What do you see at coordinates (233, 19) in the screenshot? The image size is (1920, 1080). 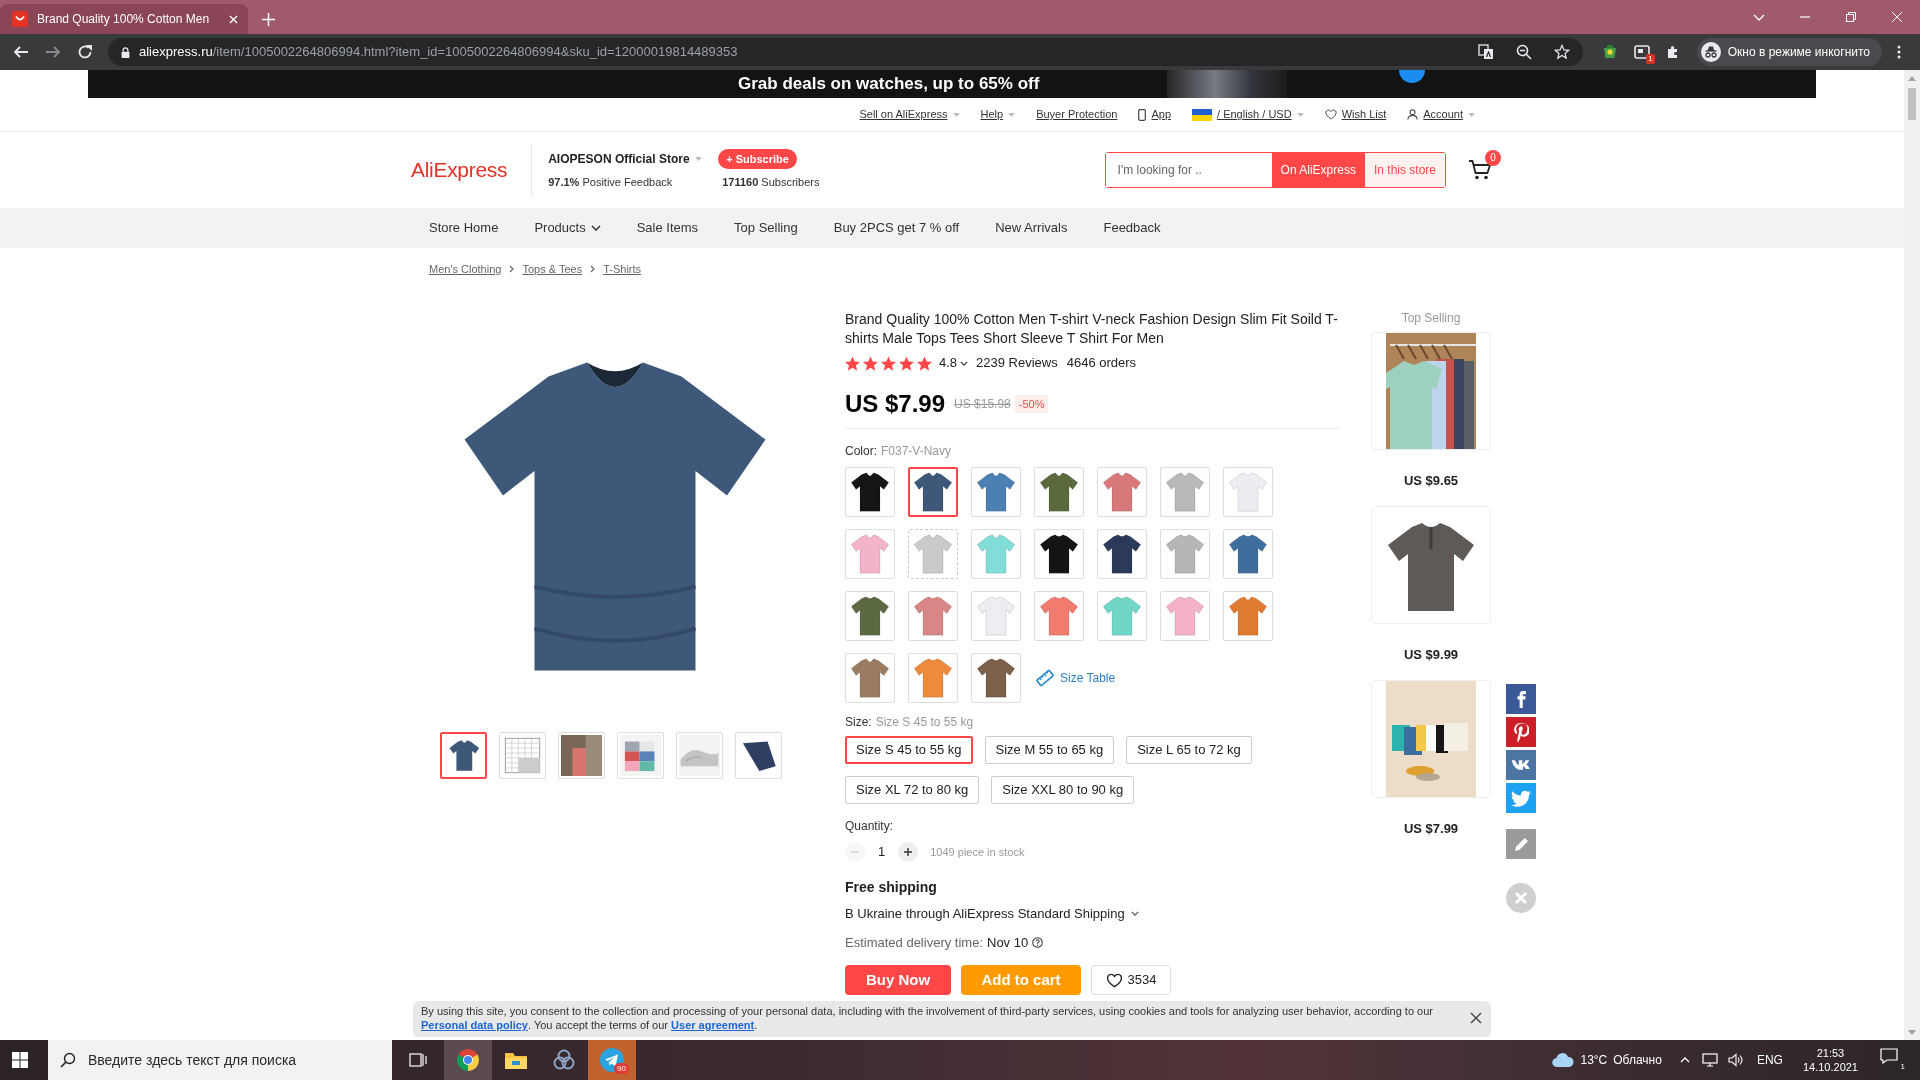 I see `tab-close-button` at bounding box center [233, 19].